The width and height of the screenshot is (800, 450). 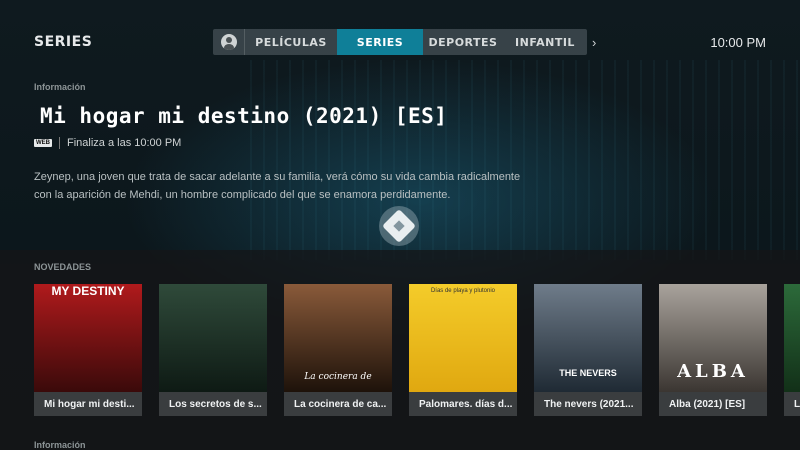 What do you see at coordinates (338, 377) in the screenshot?
I see `poster-text: La cocinera de` at bounding box center [338, 377].